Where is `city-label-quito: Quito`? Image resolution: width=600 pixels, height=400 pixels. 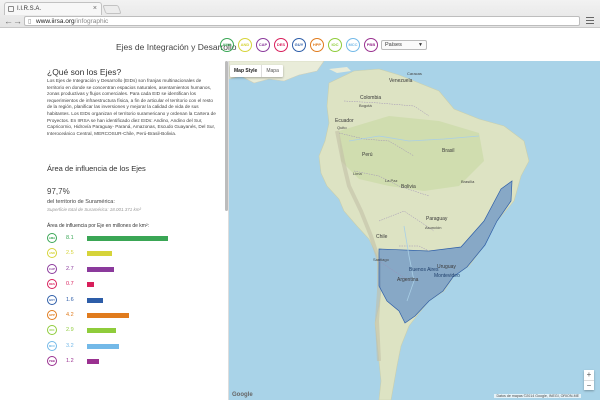
city-label-quito: Quito is located at coordinates (342, 127).